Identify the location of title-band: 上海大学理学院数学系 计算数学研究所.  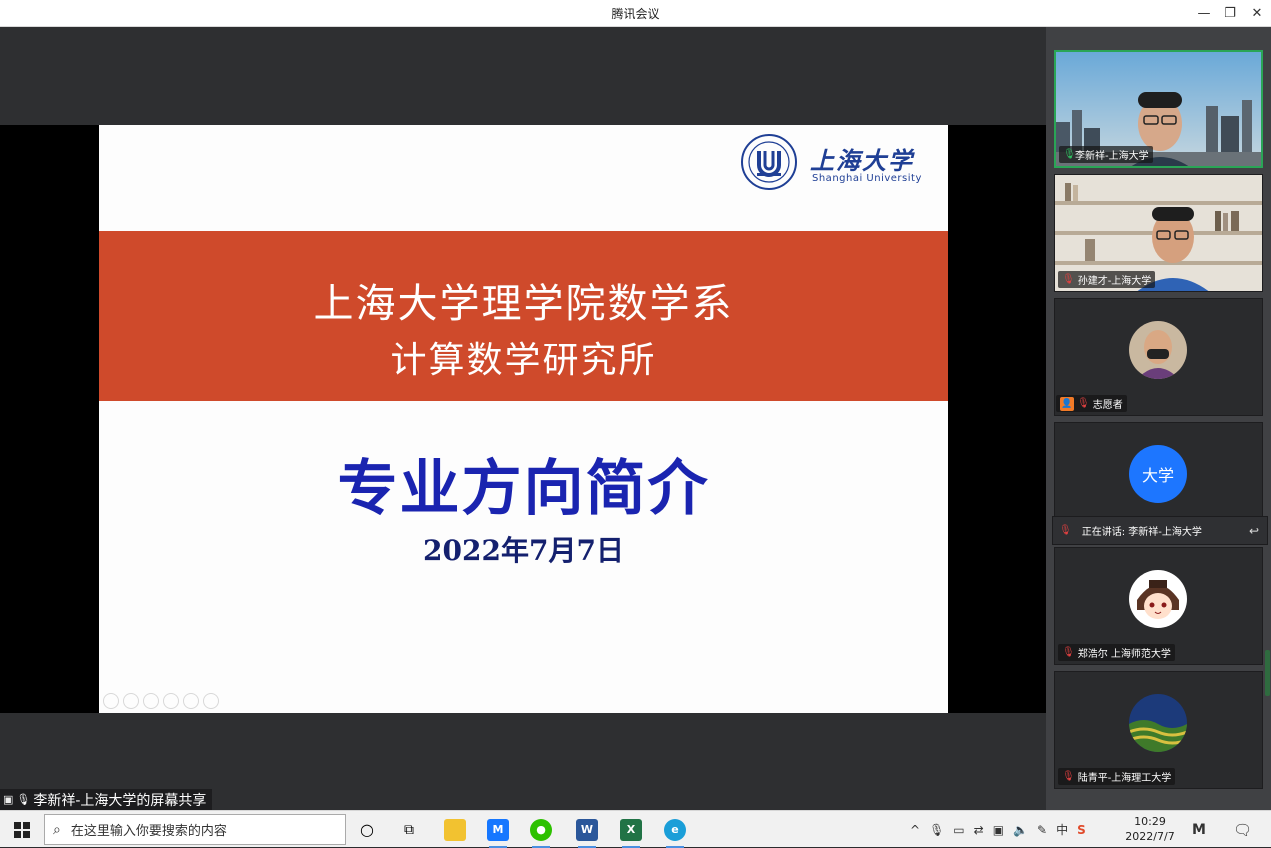
(523, 316).